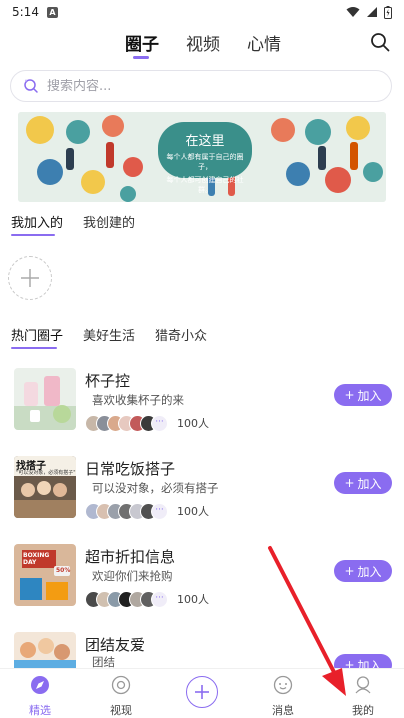 This screenshot has width=404, height=718. I want to click on tab-moods: 心情, so click(264, 42).